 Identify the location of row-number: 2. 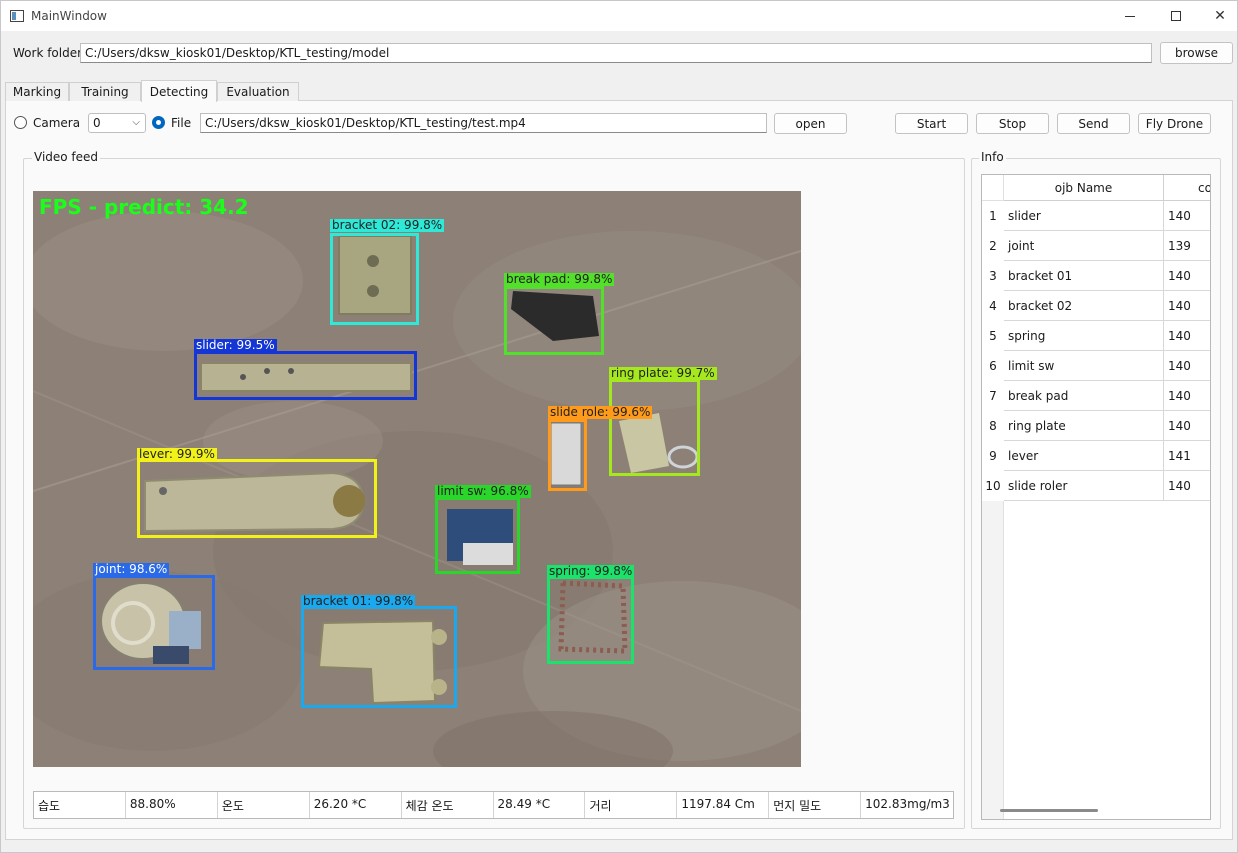
(993, 246).